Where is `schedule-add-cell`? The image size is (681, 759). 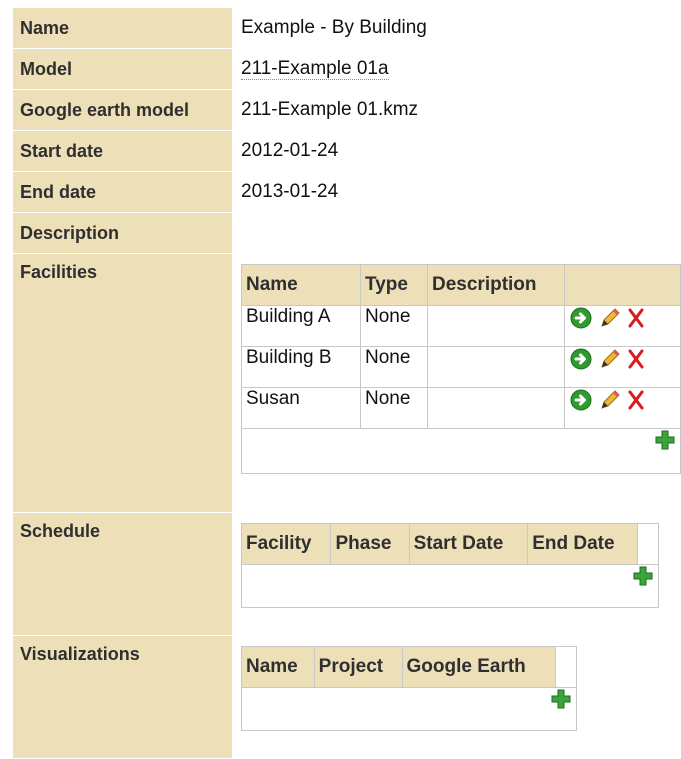
schedule-add-cell is located at coordinates (450, 586).